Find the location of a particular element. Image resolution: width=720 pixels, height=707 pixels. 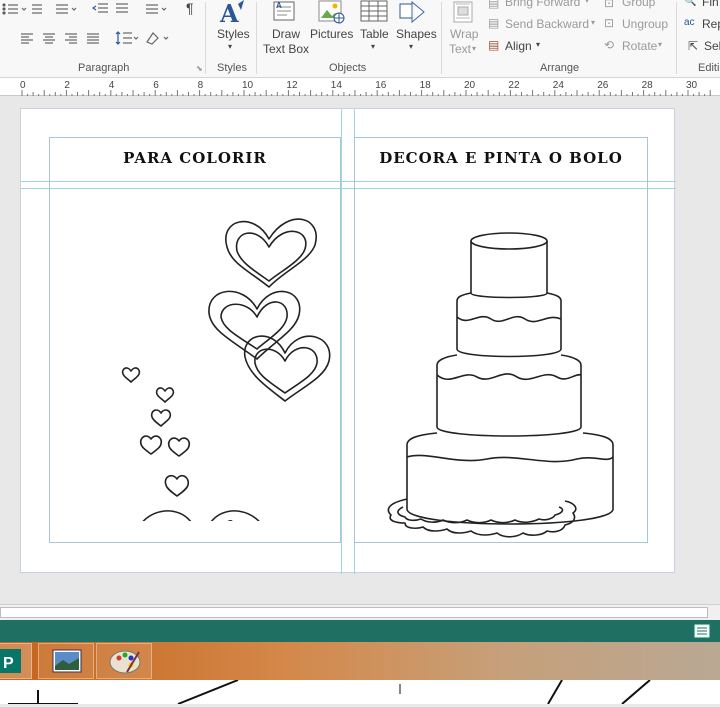

numbering-icon is located at coordinates (65, 9).